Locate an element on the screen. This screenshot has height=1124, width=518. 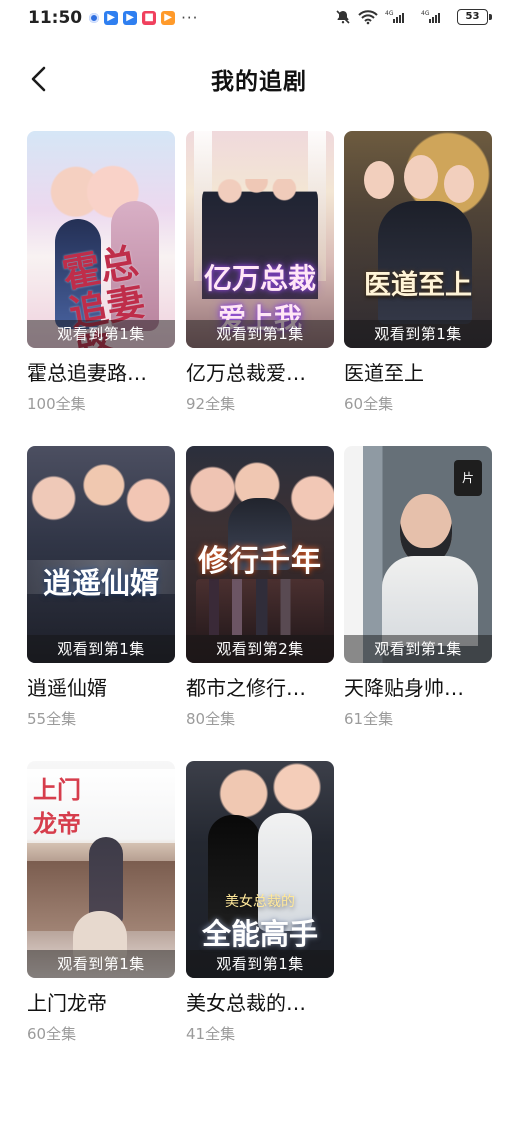
poster-title-text: 修行千年 is located at coordinates (260, 561).